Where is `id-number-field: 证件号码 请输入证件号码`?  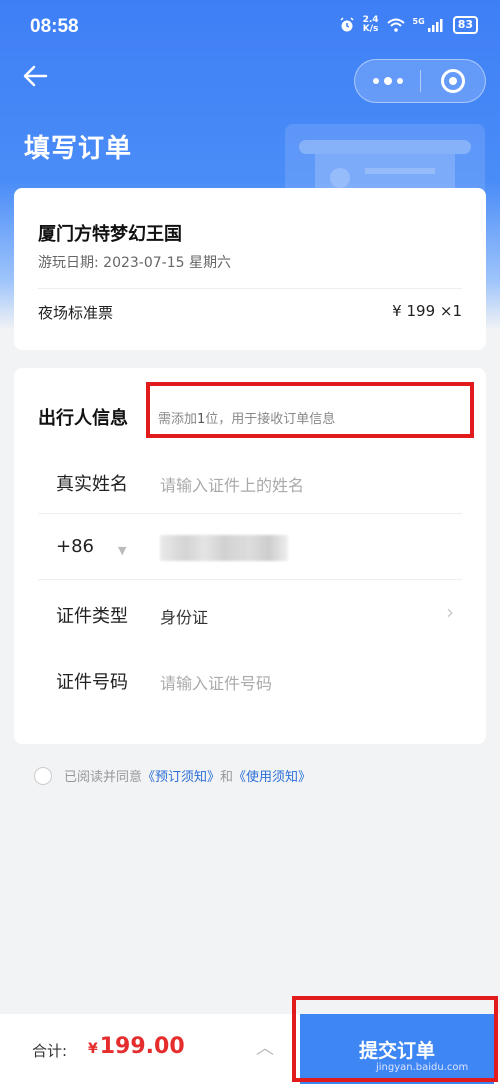
id-number-field: 证件号码 请输入证件号码 is located at coordinates (250, 679).